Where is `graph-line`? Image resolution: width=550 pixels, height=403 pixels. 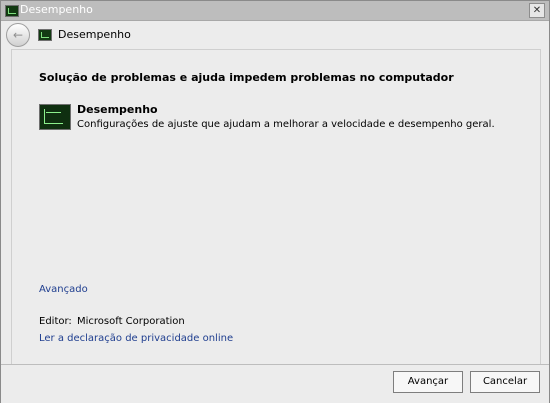 graph-line is located at coordinates (53, 112).